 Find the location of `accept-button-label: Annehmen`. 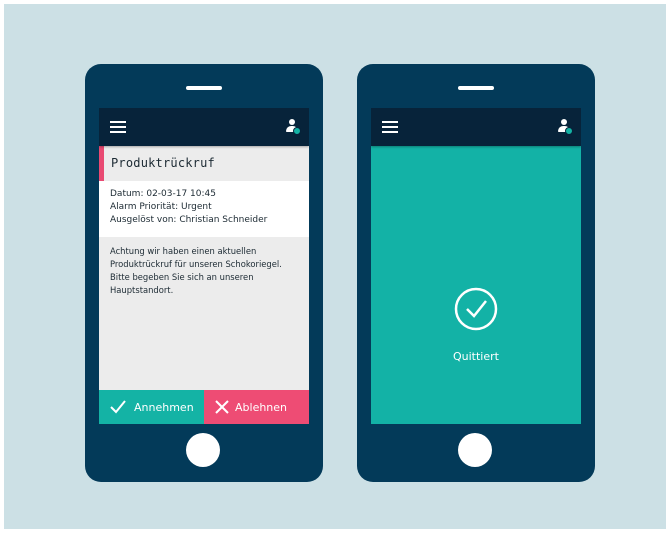

accept-button-label: Annehmen is located at coordinates (164, 407).